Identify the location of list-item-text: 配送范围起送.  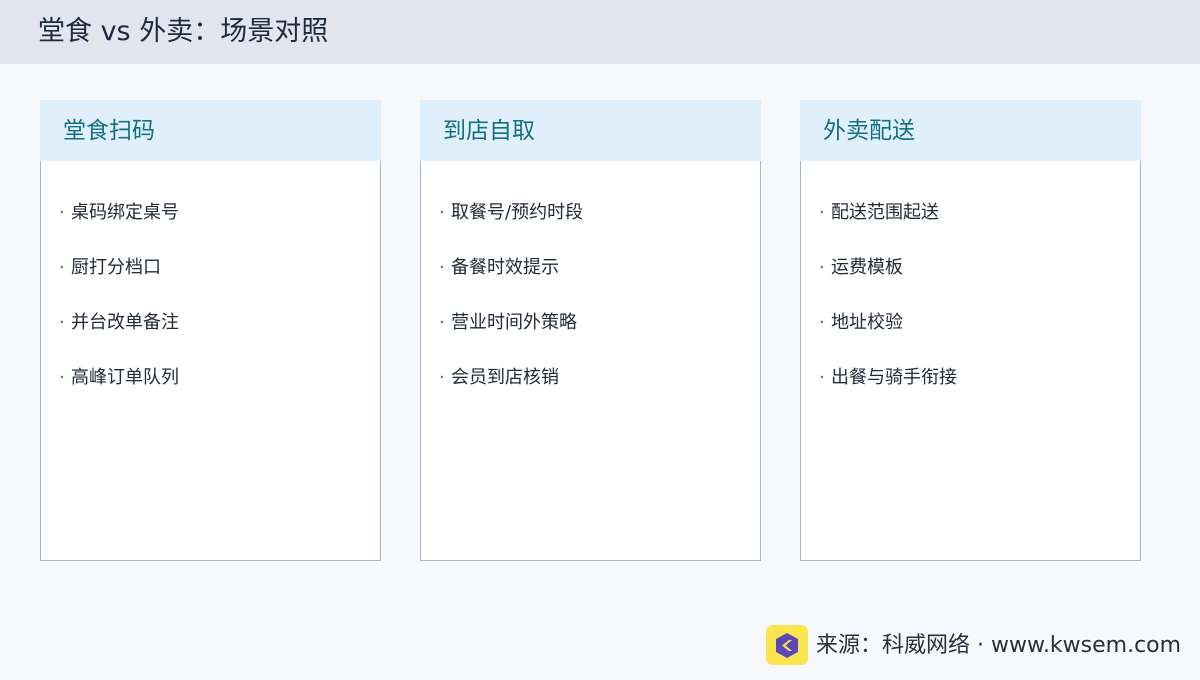
(885, 212).